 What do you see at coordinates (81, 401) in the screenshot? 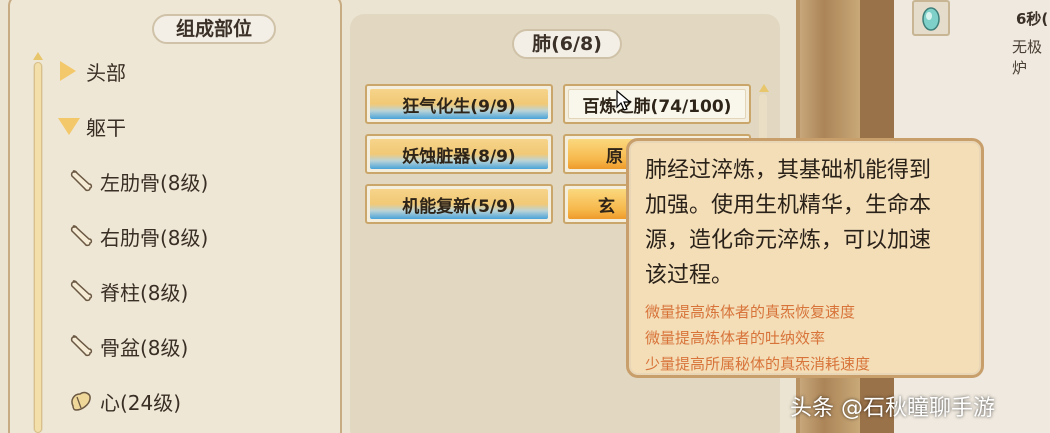
I see `heart-organ-icon` at bounding box center [81, 401].